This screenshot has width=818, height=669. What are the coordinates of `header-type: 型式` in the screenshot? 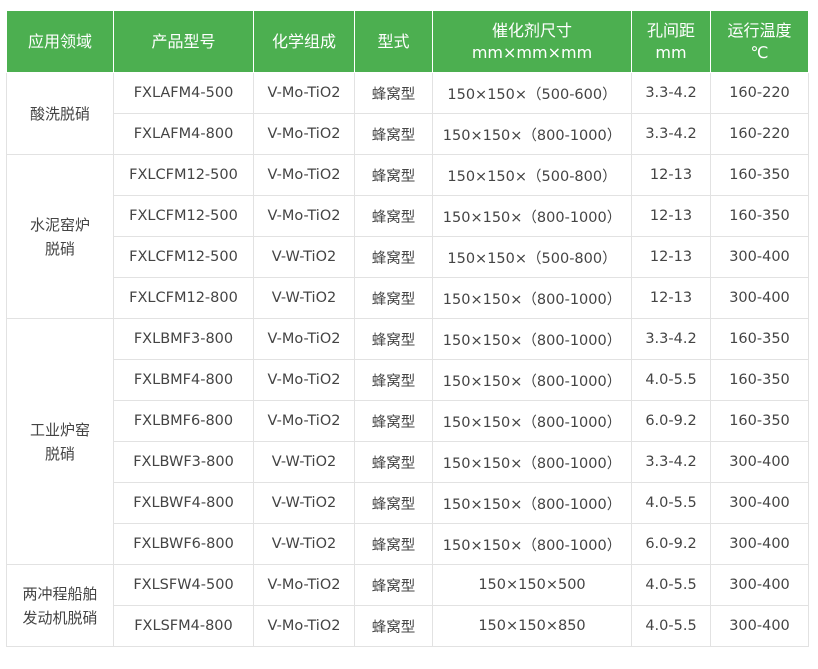 It's located at (393, 41).